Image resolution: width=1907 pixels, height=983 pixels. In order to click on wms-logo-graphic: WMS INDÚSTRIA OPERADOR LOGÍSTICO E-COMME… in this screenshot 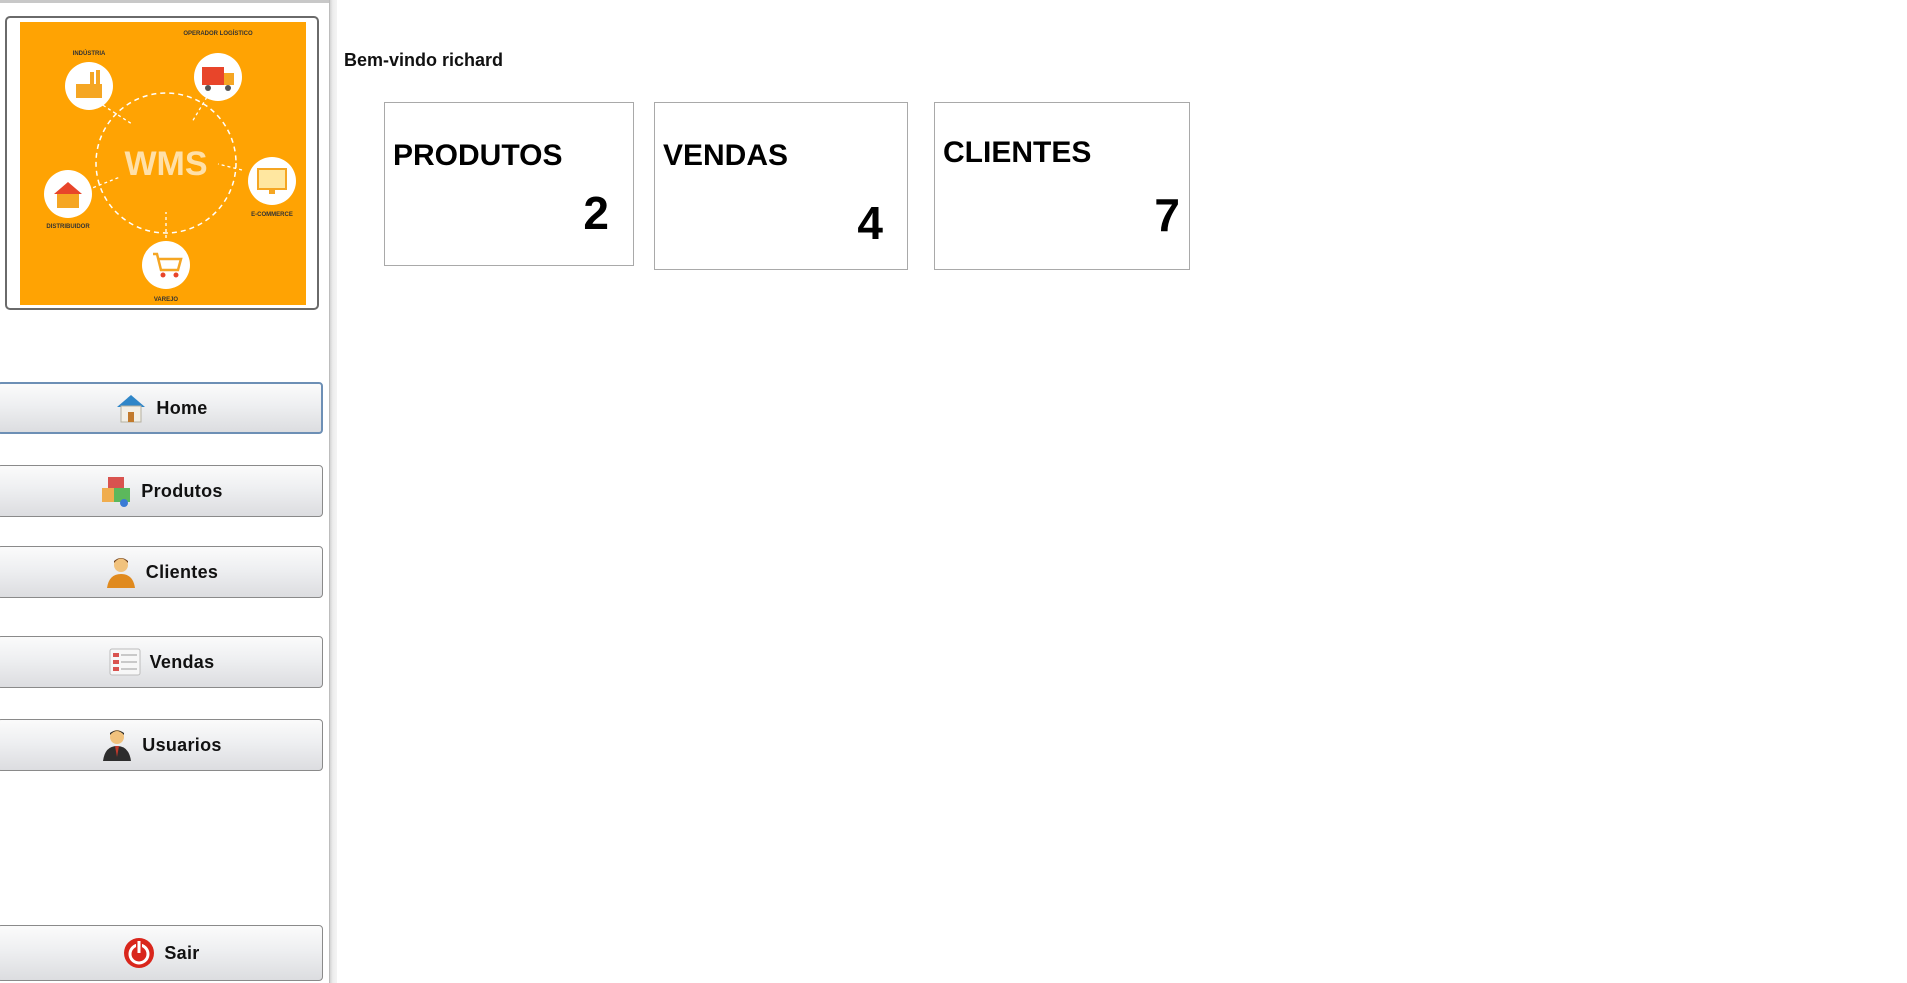, I will do `click(170, 166)`.